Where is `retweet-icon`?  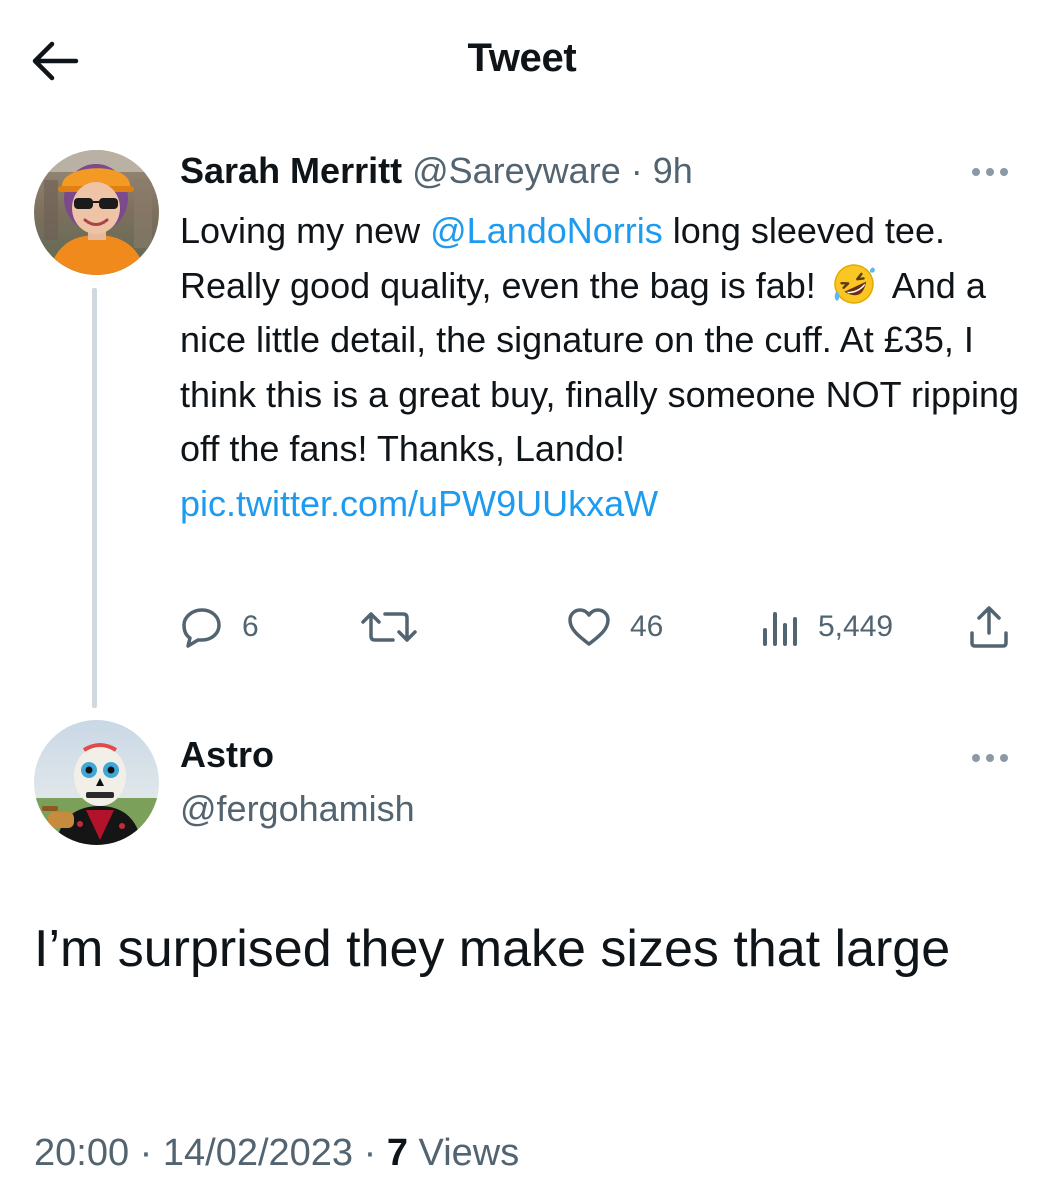
retweet-icon is located at coordinates (389, 627).